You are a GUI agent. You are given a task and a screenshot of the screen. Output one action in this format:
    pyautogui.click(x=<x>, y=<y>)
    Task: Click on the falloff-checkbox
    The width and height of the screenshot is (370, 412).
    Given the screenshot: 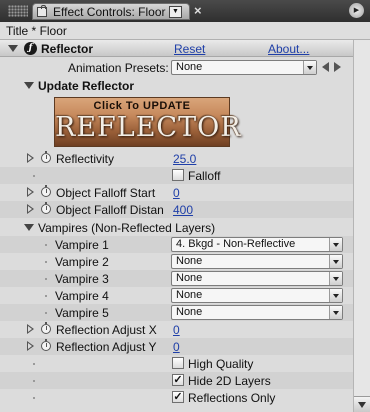 What is the action you would take?
    pyautogui.click(x=178, y=175)
    